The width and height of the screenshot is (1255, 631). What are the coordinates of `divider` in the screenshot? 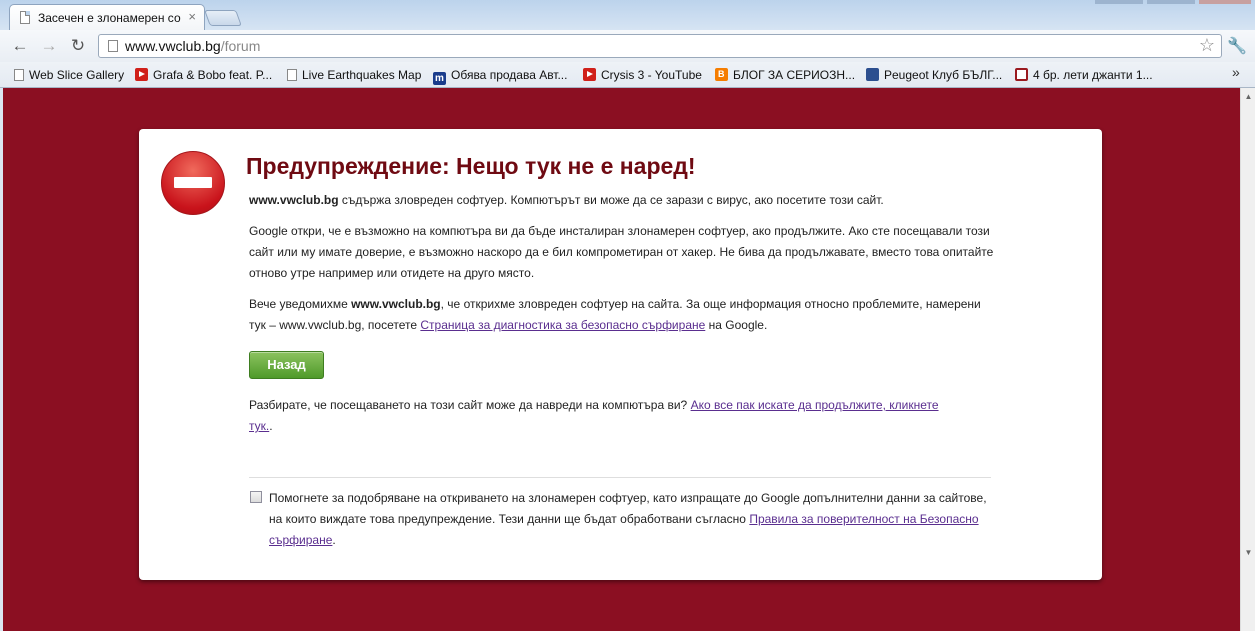 It's located at (620, 477).